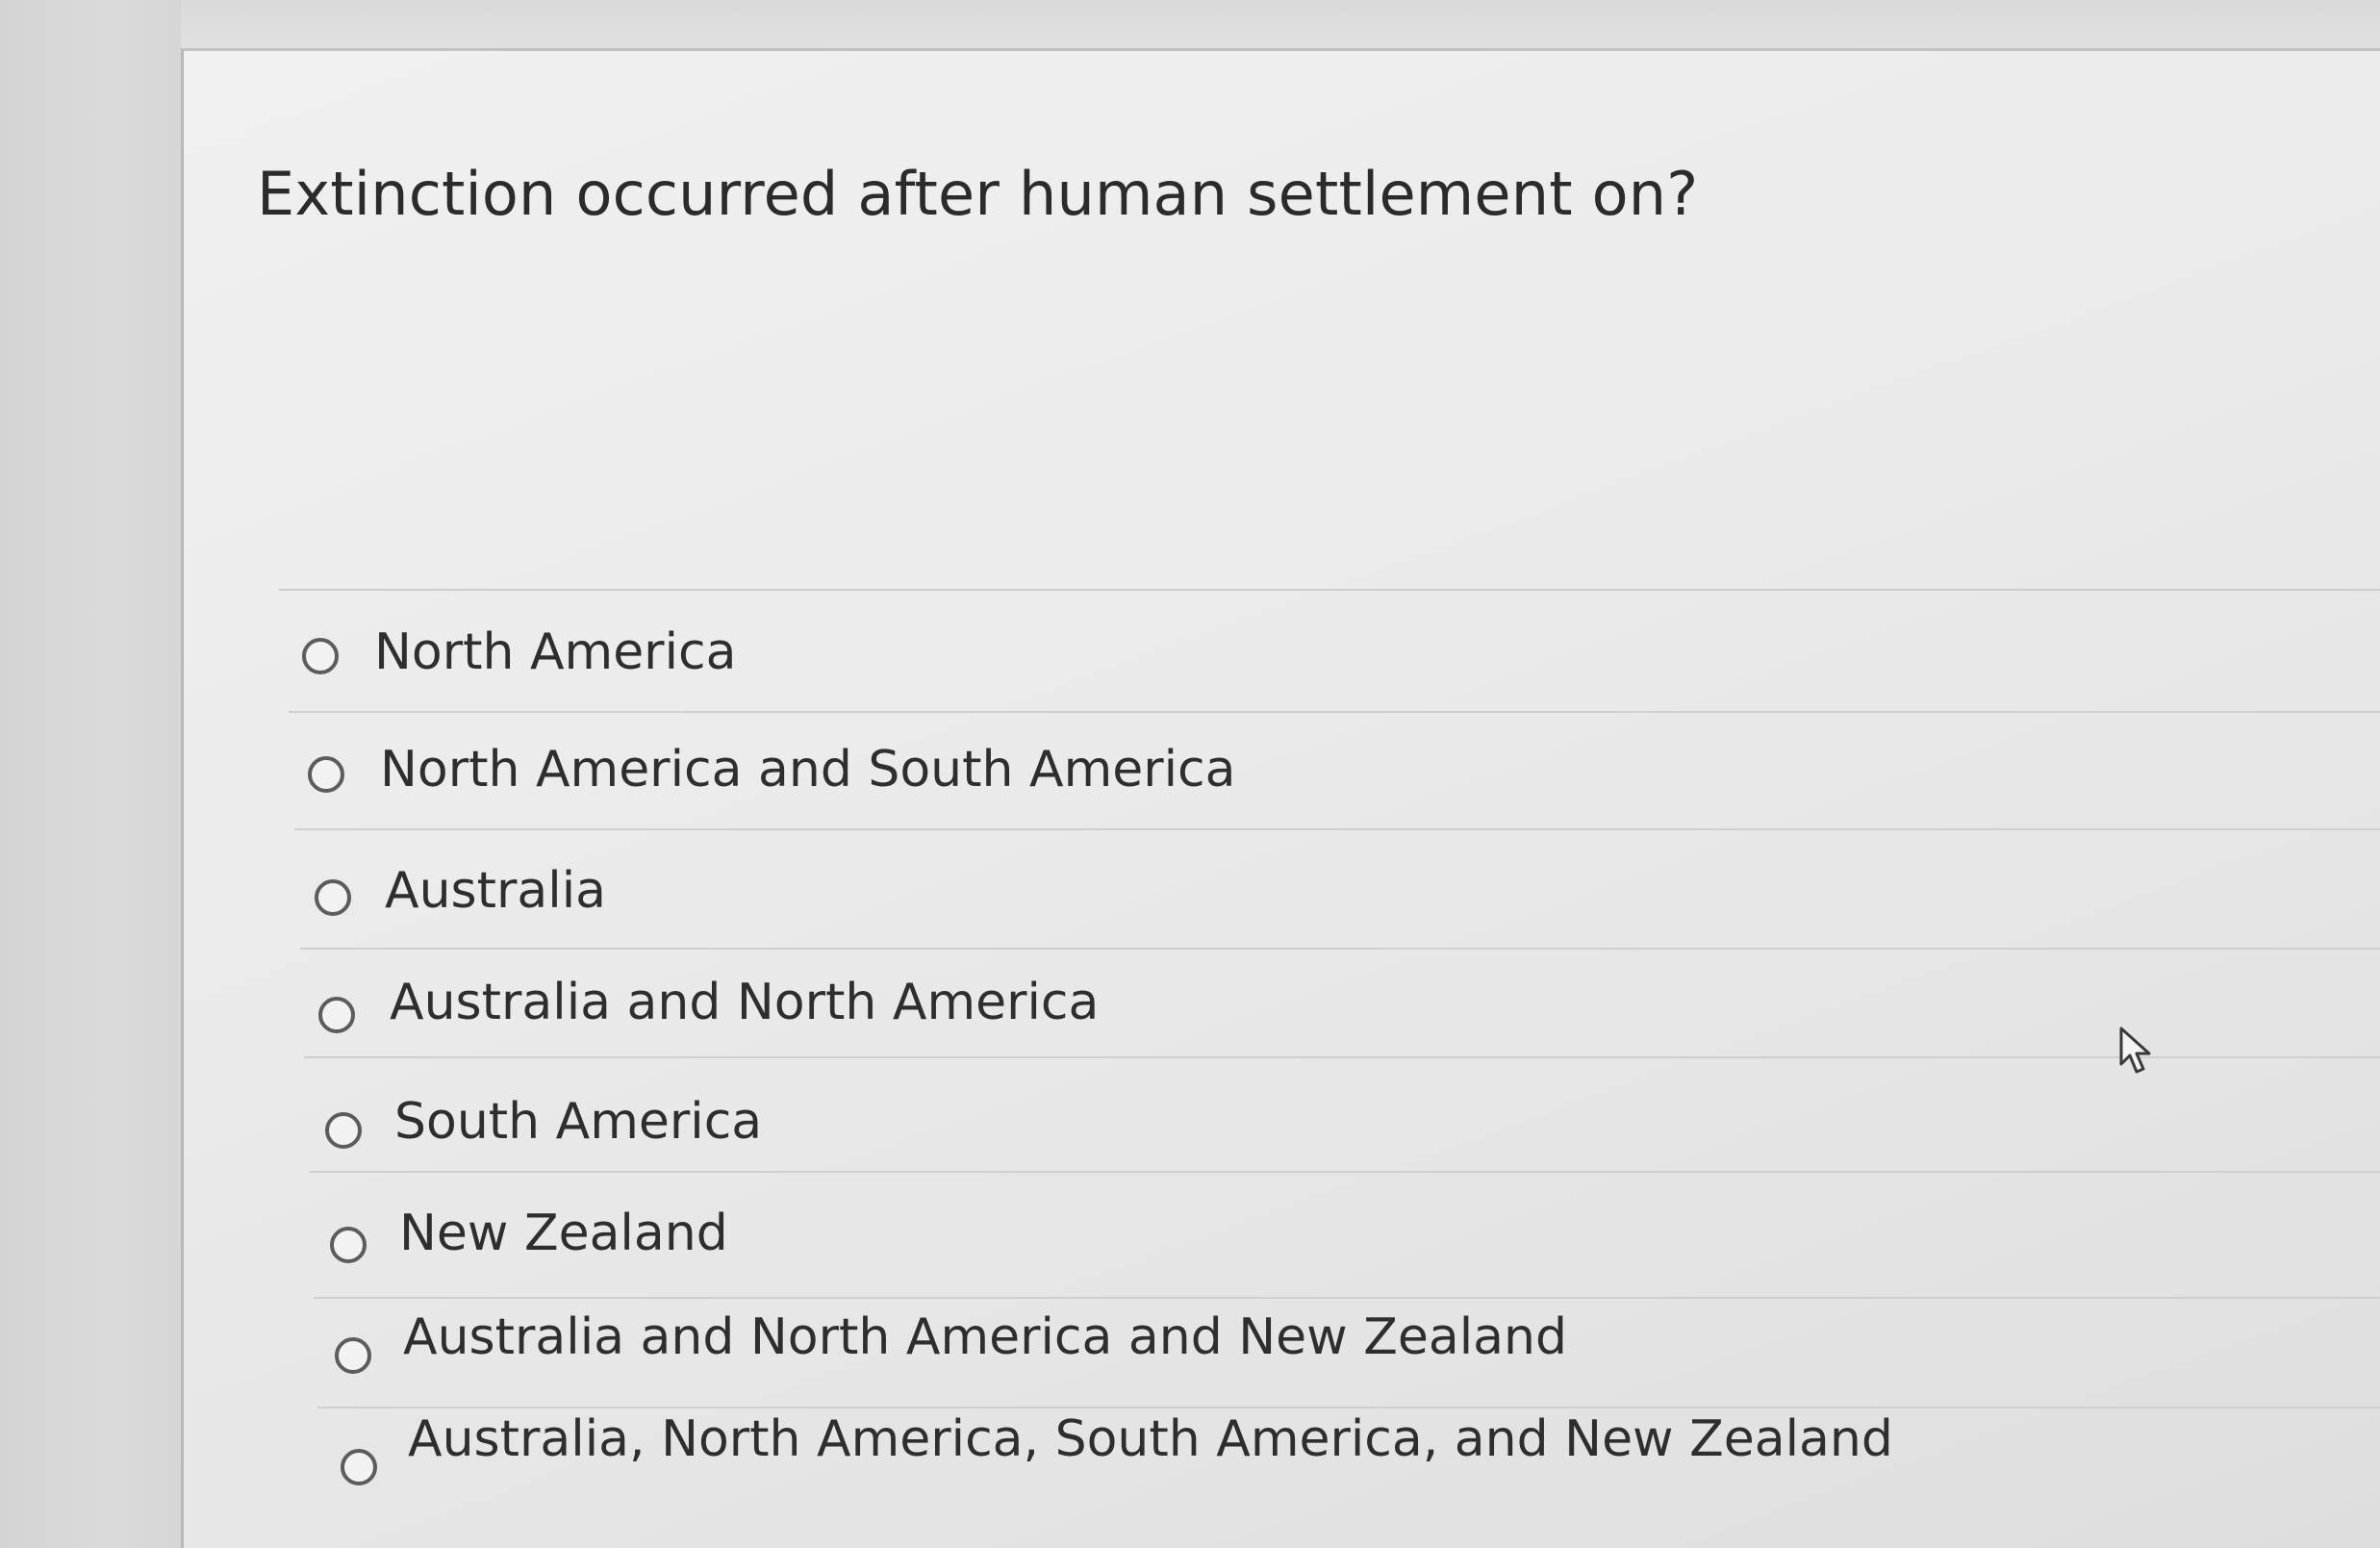  I want to click on option-label: New Zealand, so click(563, 1233).